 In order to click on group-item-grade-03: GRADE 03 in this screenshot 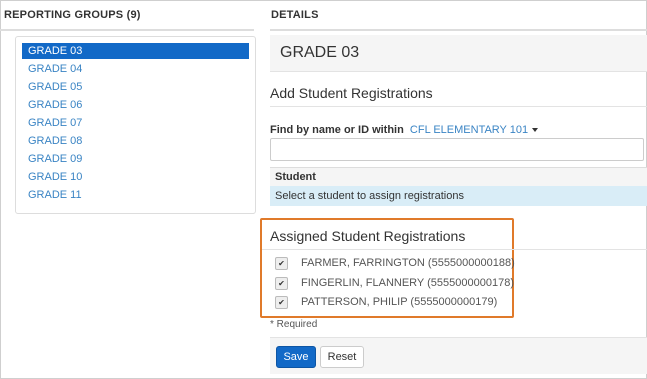, I will do `click(135, 51)`.